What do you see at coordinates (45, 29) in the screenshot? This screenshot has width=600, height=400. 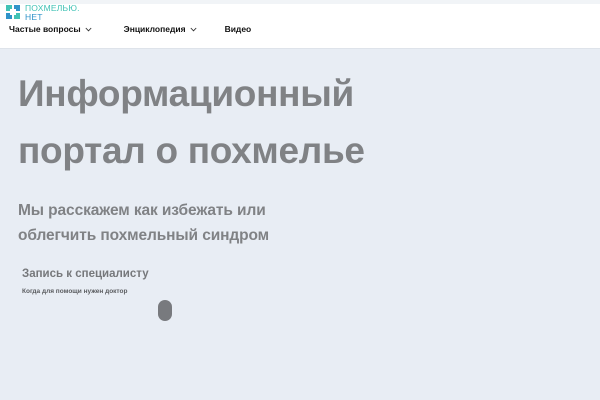 I see `nav-item-label: Частые вопросы` at bounding box center [45, 29].